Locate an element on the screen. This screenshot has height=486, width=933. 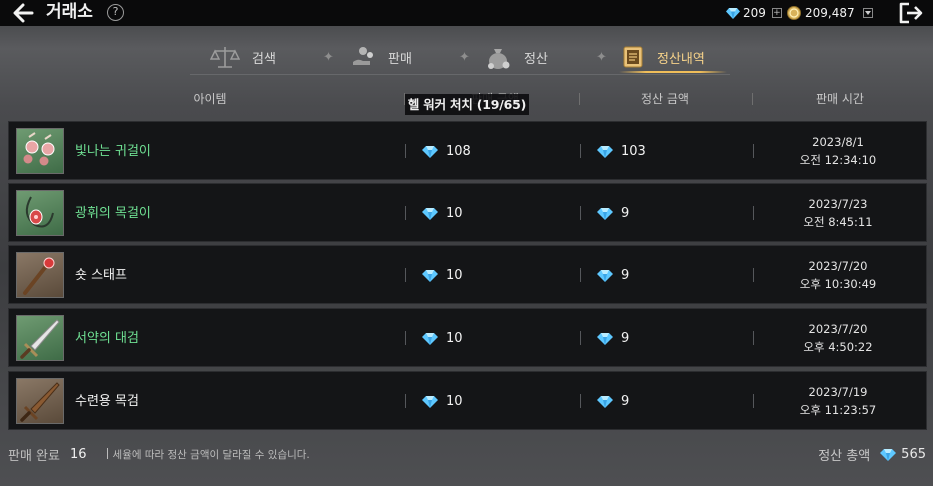
table-row: 광휘의 목걸이 10 9 2023/7/23 오전 8:45:11 is located at coordinates (467, 212).